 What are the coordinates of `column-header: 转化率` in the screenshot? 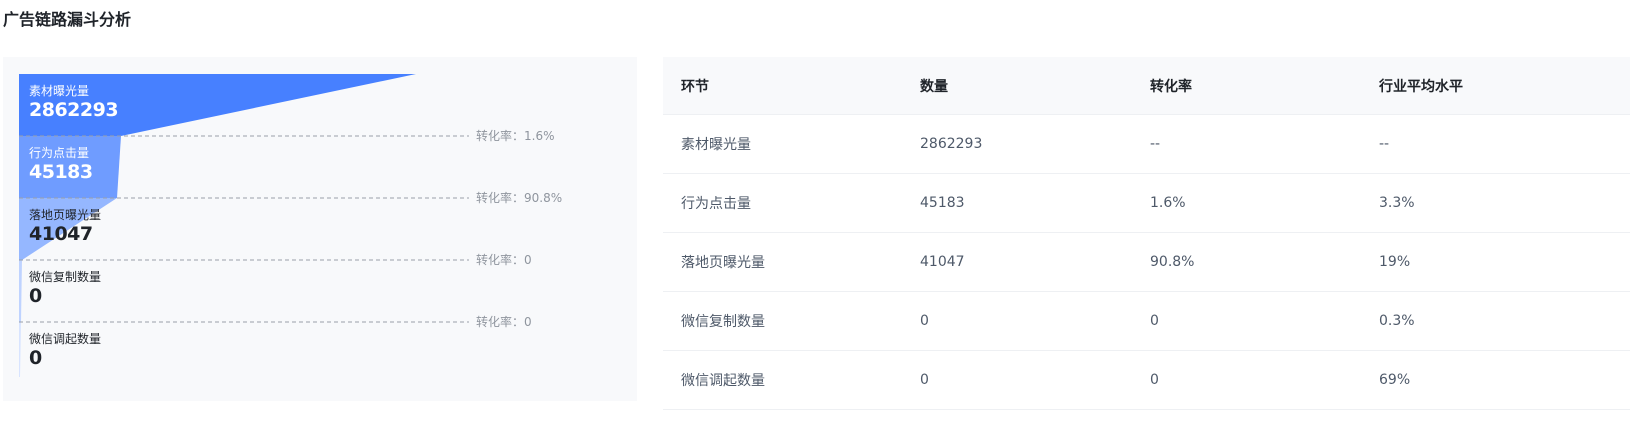 It's located at (1171, 86).